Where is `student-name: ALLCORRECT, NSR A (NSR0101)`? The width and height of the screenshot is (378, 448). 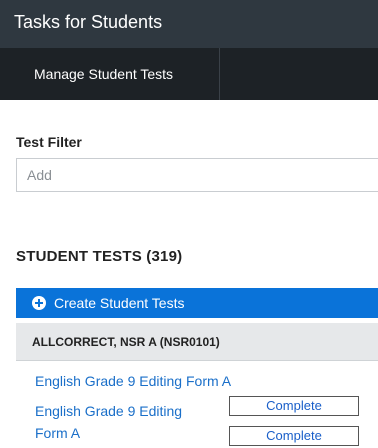
student-name: ALLCORRECT, NSR A (NSR0101) is located at coordinates (126, 342).